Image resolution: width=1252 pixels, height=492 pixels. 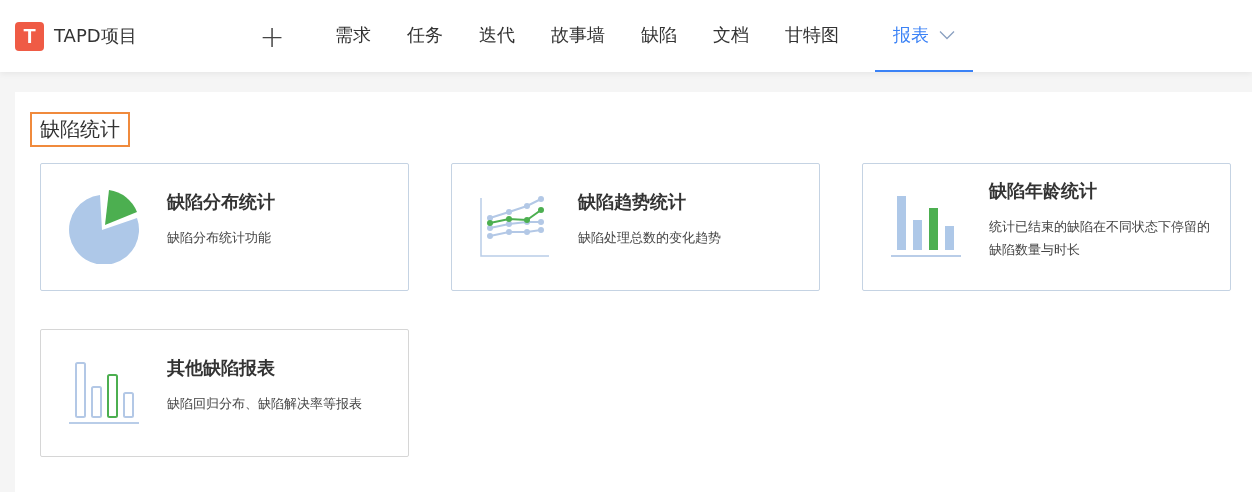 What do you see at coordinates (632, 202) in the screenshot?
I see `card-title: 缺陷趋势统计` at bounding box center [632, 202].